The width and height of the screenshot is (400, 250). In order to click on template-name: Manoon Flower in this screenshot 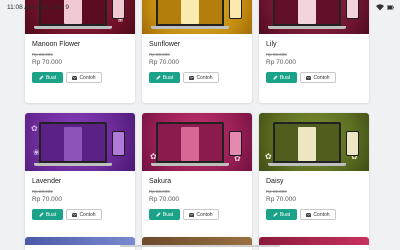, I will do `click(56, 44)`.